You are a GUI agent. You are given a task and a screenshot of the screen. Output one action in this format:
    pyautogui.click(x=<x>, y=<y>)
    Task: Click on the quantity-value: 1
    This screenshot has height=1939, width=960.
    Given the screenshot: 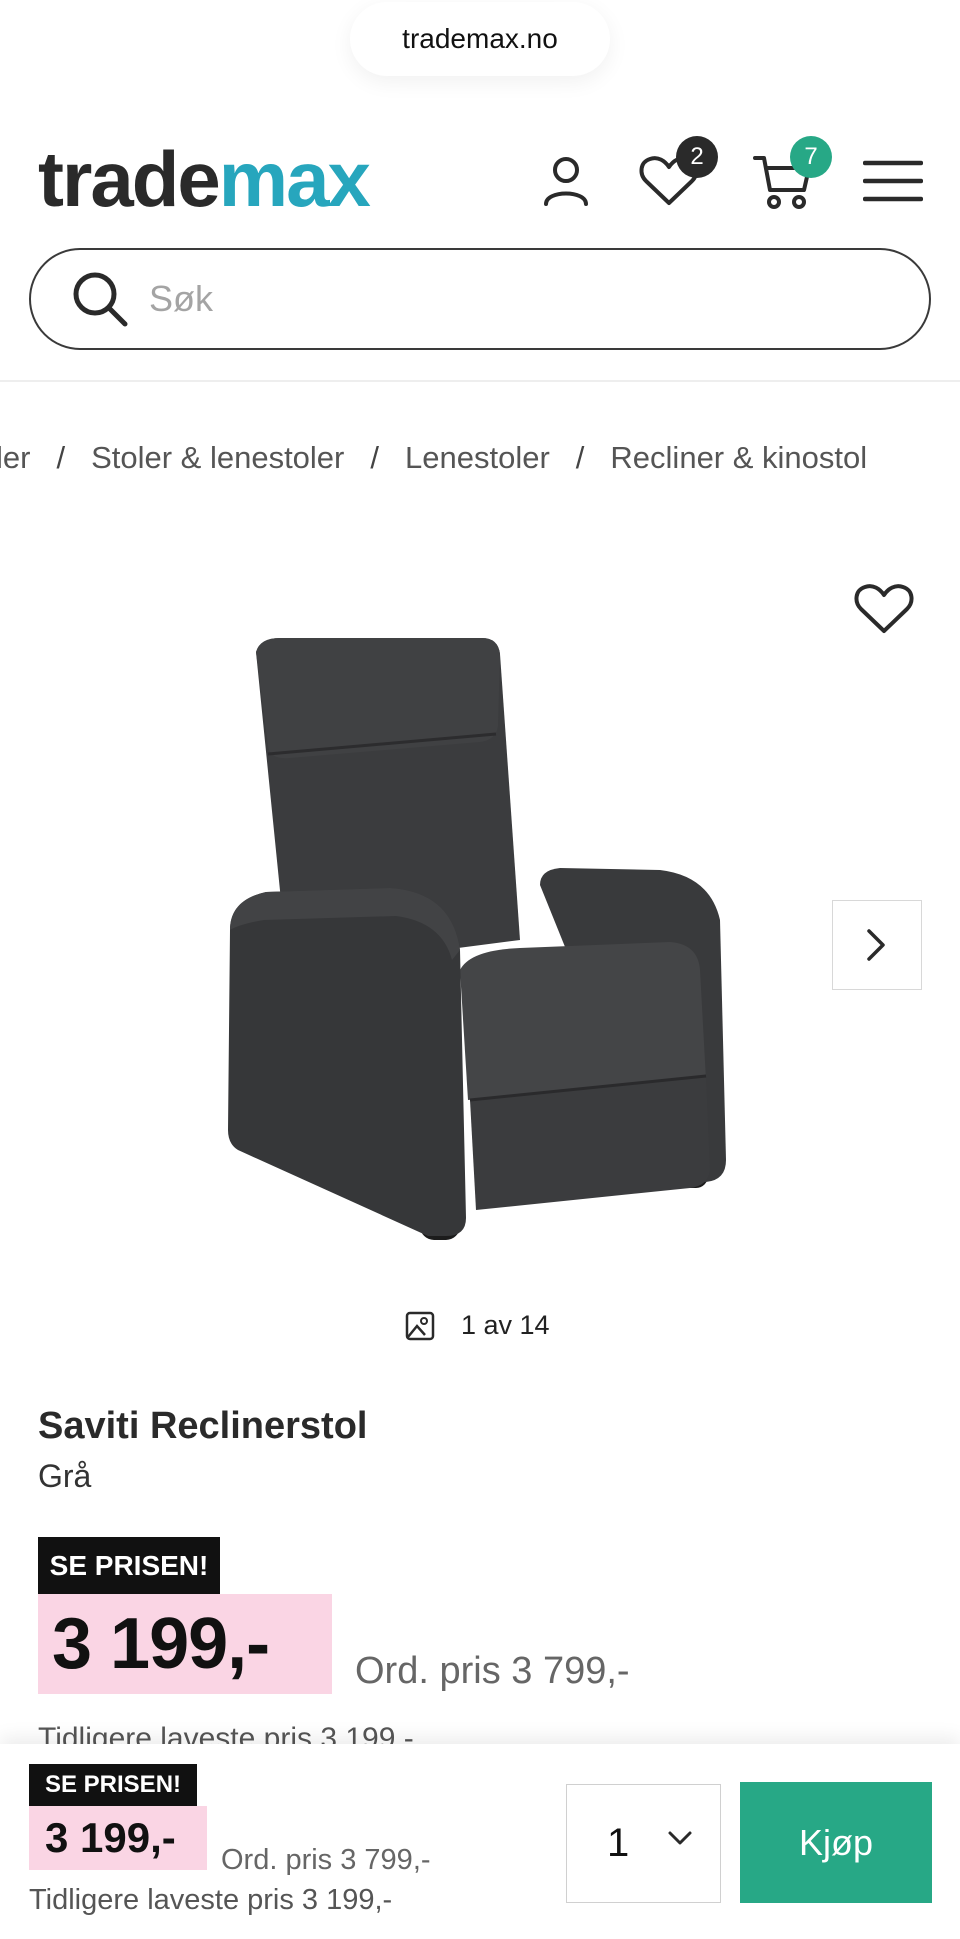 What is the action you would take?
    pyautogui.click(x=618, y=1843)
    